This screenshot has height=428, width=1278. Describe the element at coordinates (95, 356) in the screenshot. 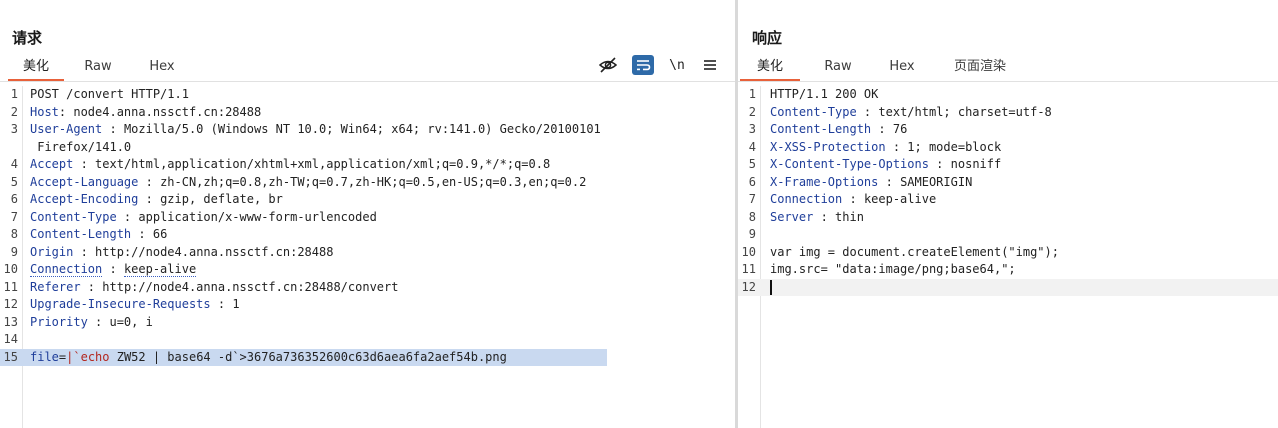

I see `shell-command: echo` at that location.